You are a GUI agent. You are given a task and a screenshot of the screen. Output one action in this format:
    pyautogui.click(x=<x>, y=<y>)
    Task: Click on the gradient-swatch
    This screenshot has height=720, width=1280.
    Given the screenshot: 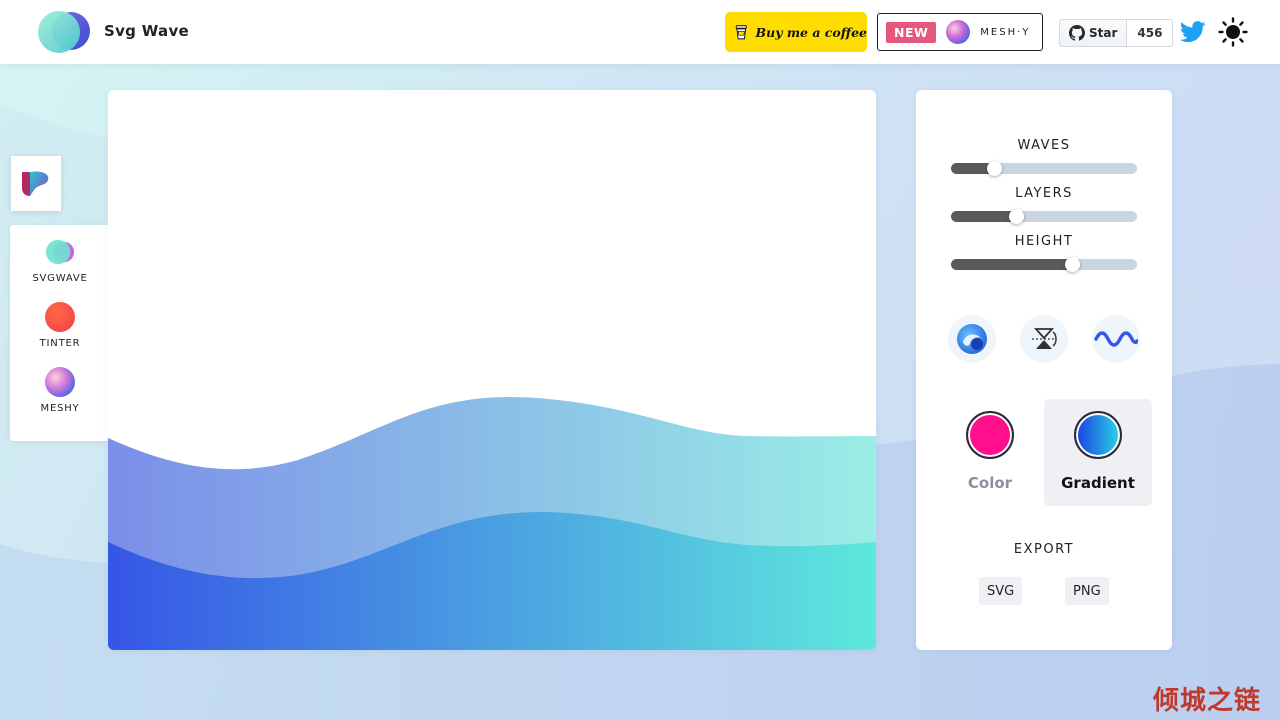 What is the action you would take?
    pyautogui.click(x=1098, y=435)
    